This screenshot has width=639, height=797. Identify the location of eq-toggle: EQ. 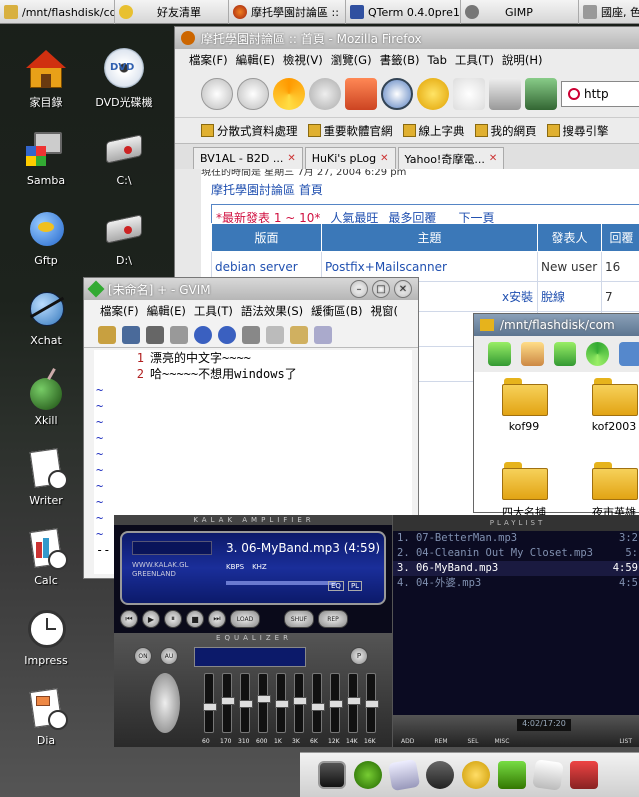
(336, 586).